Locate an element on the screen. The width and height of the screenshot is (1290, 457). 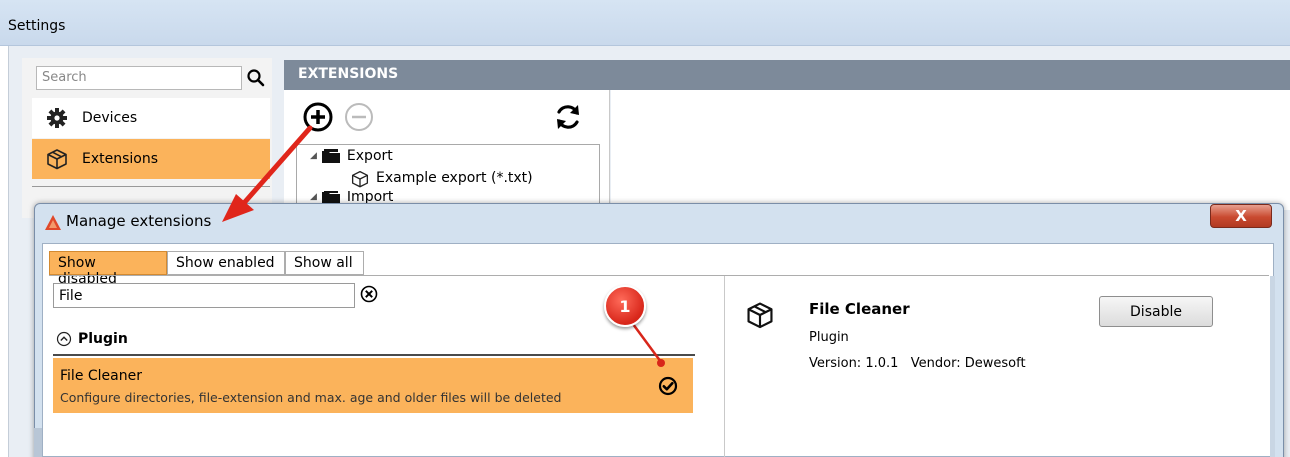
add-circle-icon is located at coordinates (318, 117).